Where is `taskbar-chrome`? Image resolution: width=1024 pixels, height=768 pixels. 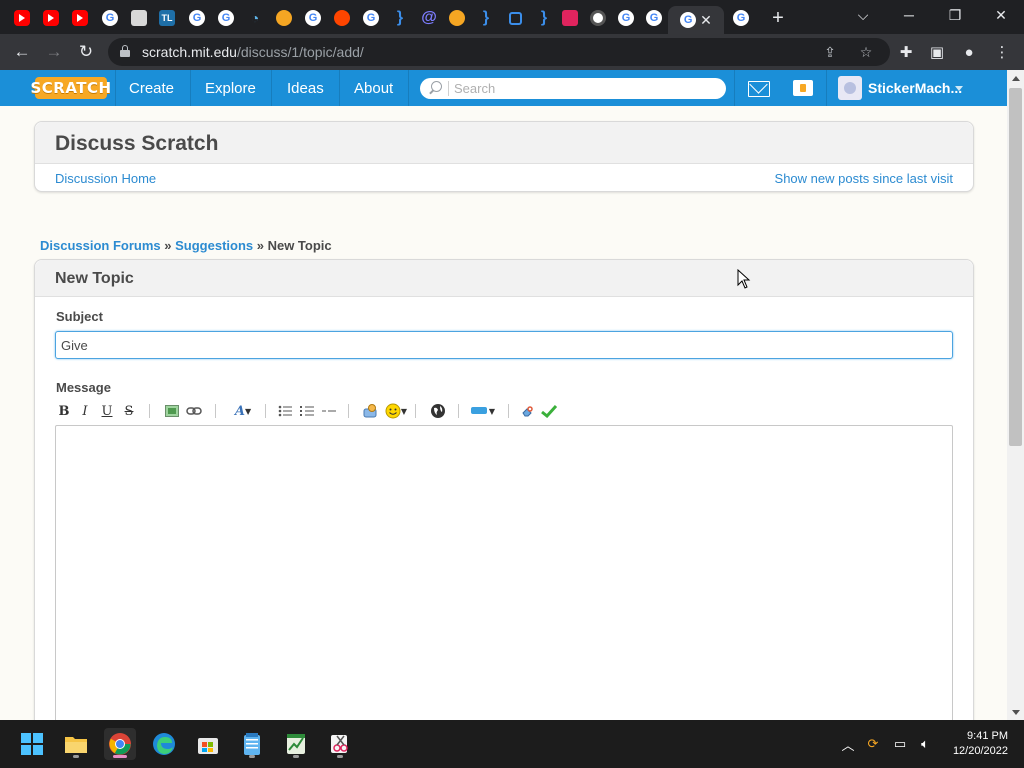 taskbar-chrome is located at coordinates (120, 744).